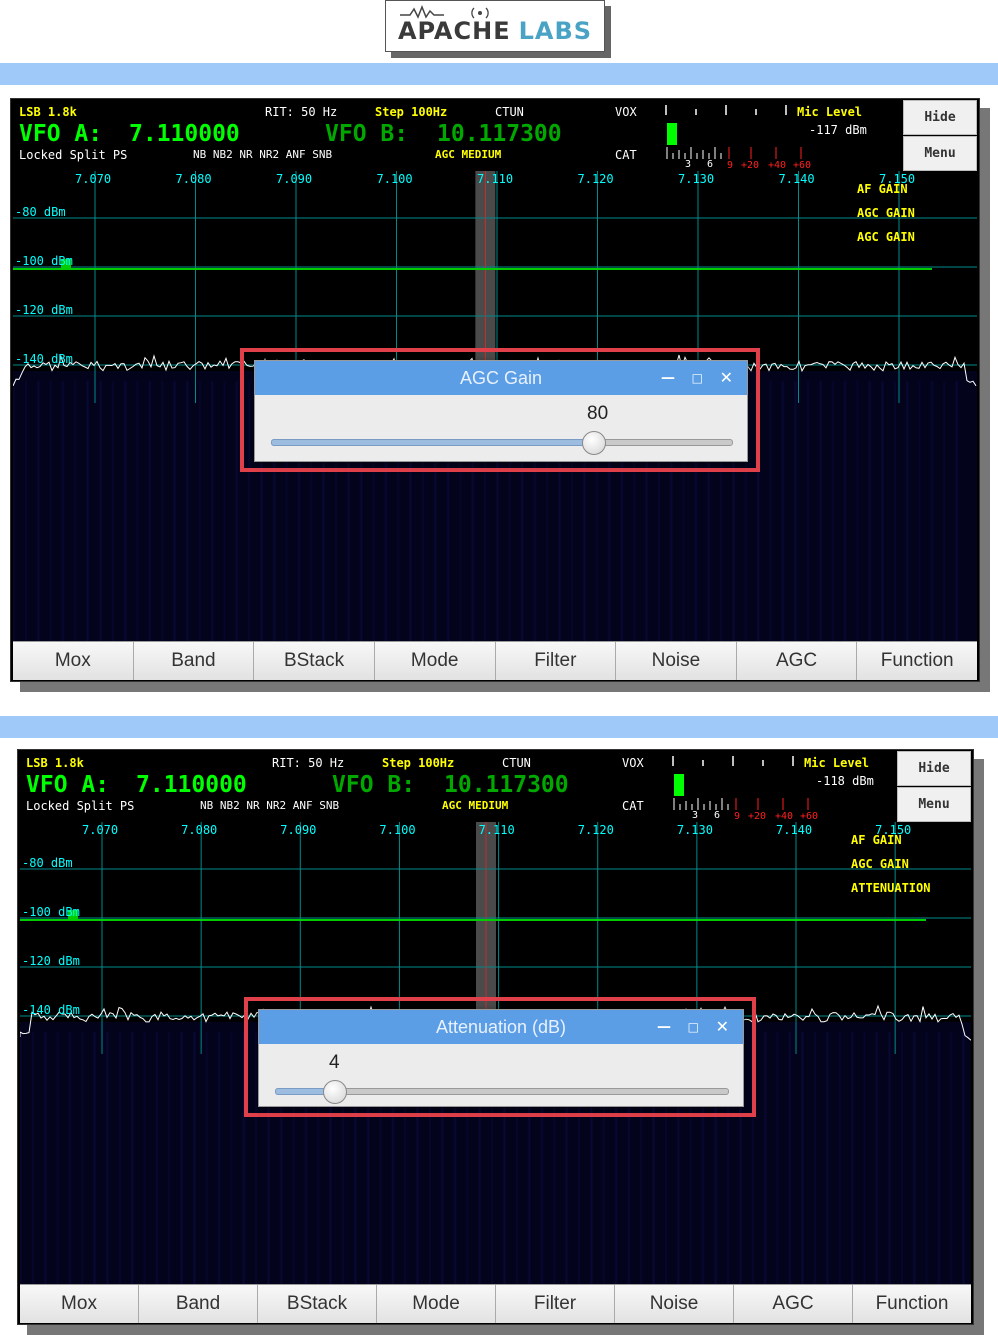  I want to click on freq-label: 7.110, so click(495, 179).